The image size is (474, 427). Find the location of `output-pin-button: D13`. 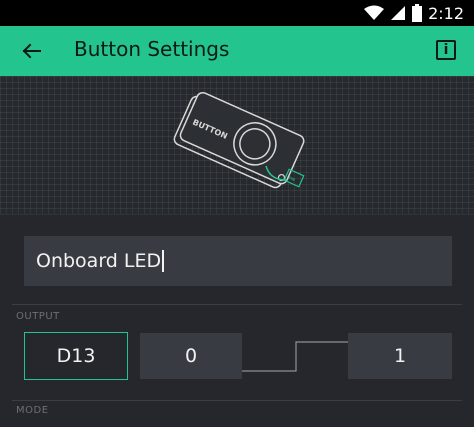

output-pin-button: D13 is located at coordinates (76, 356).